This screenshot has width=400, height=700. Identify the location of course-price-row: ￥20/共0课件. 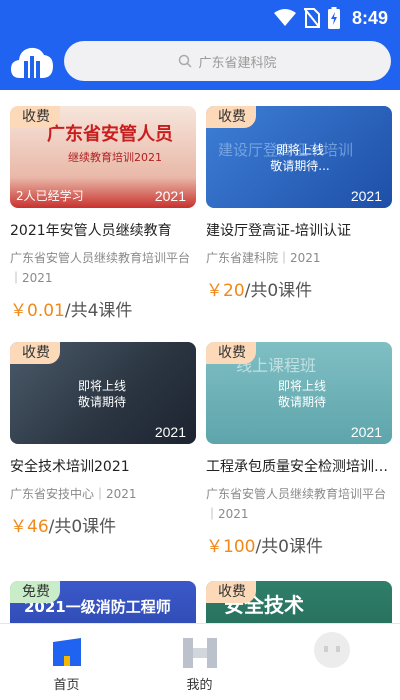
(299, 288).